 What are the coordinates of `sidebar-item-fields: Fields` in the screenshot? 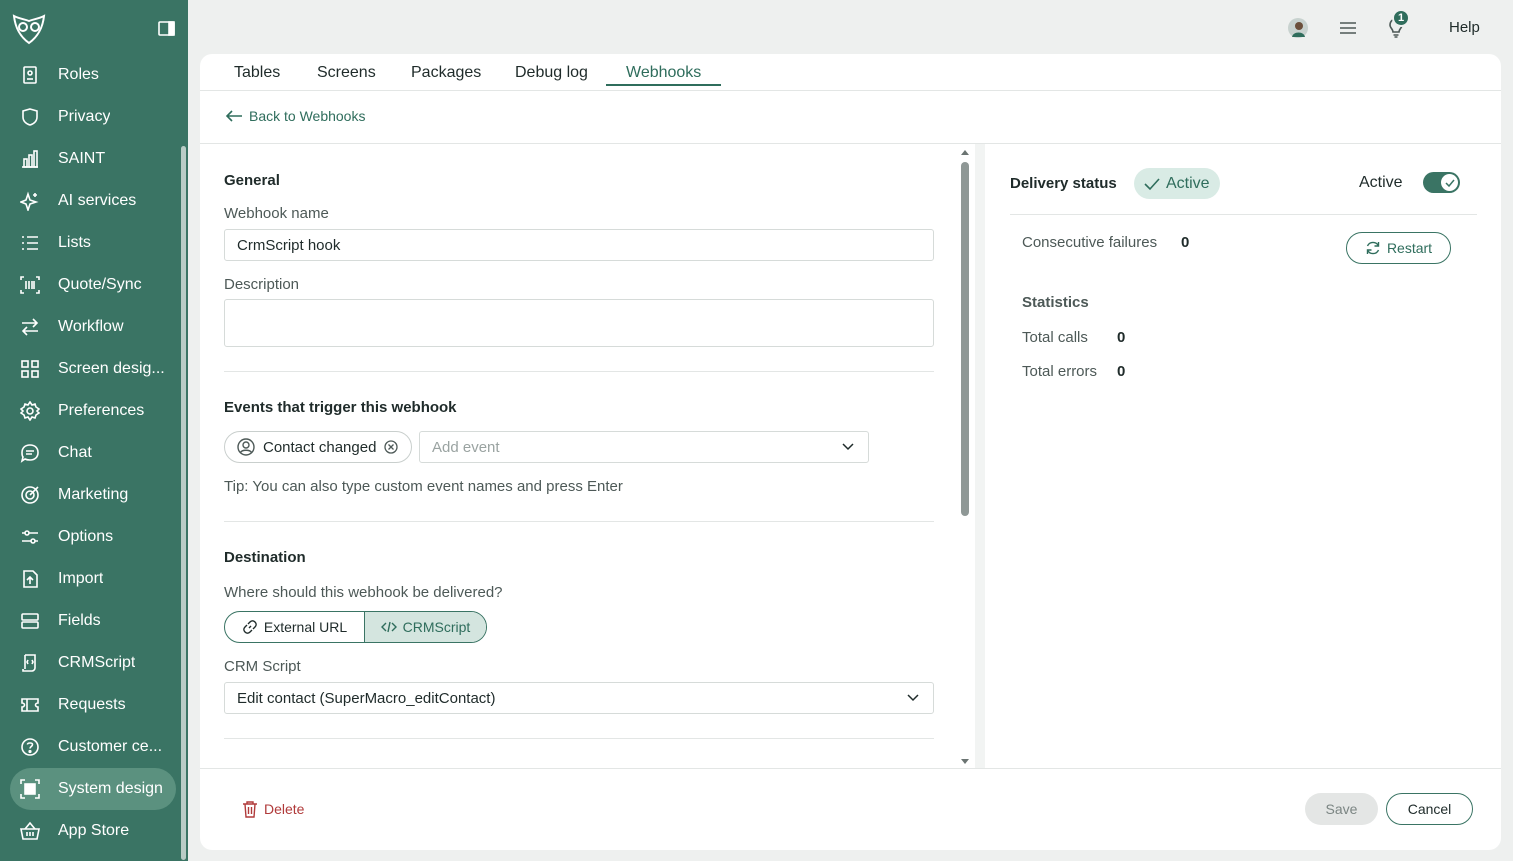 It's located at (93, 621).